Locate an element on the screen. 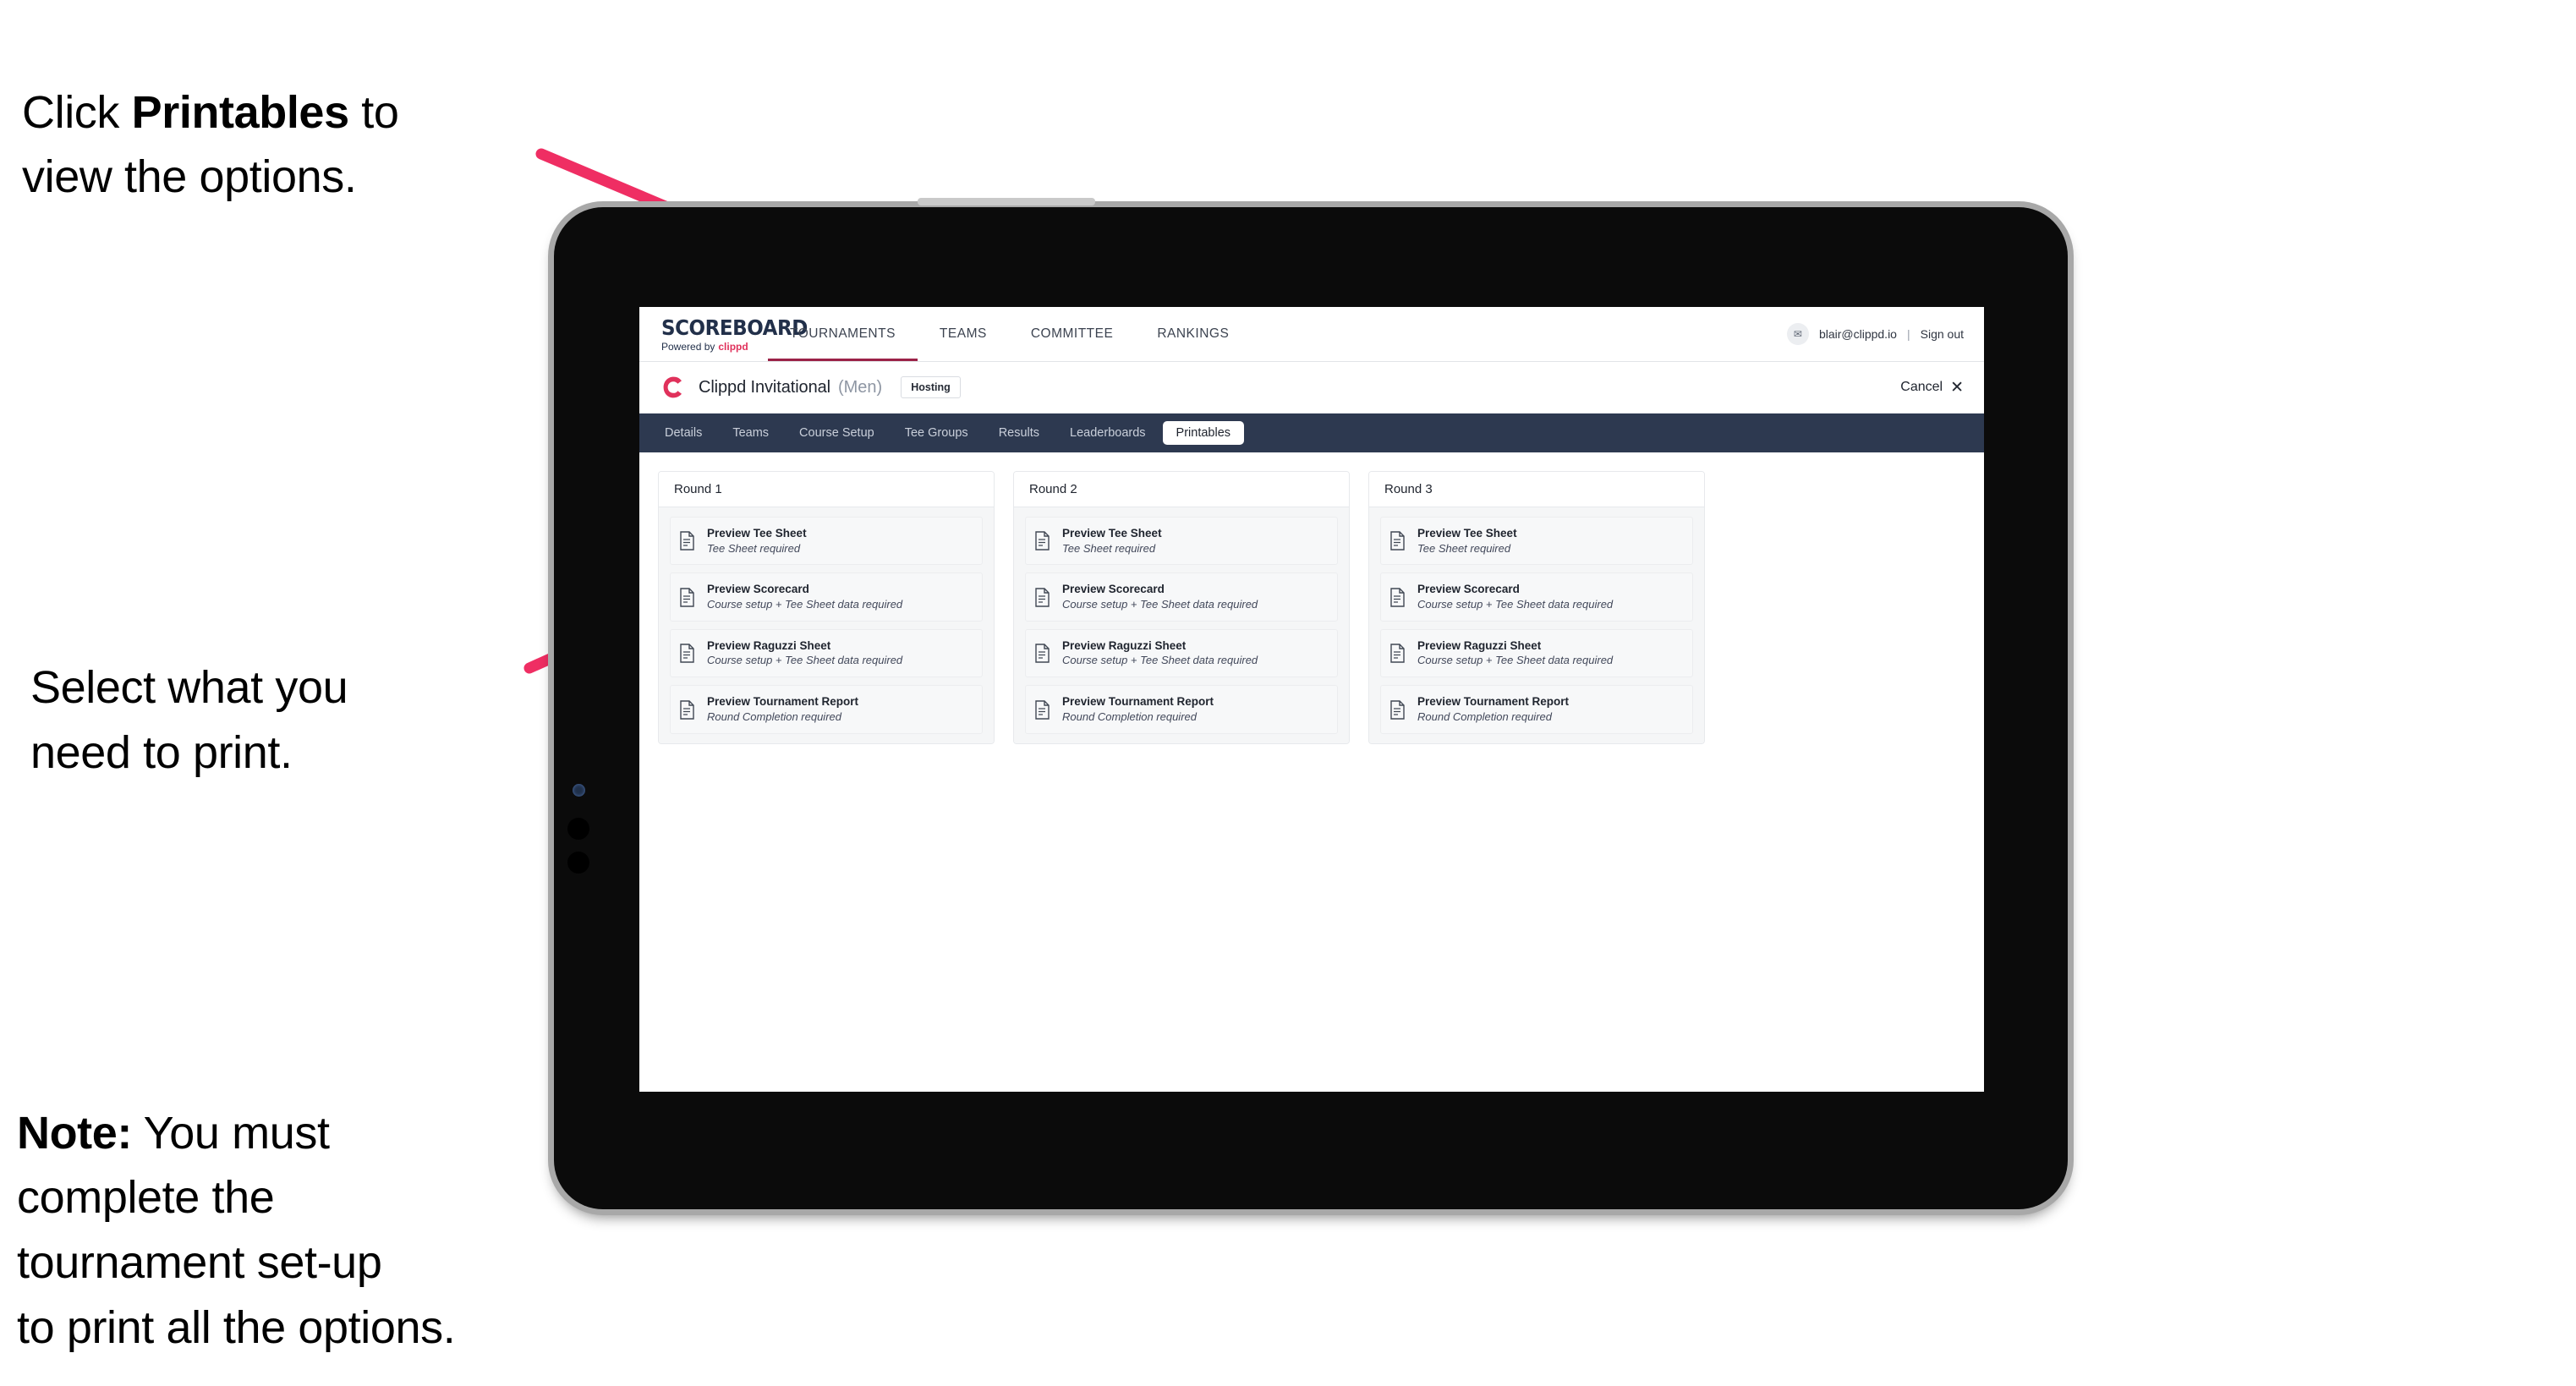  brand-clippd: clippd is located at coordinates (733, 346).